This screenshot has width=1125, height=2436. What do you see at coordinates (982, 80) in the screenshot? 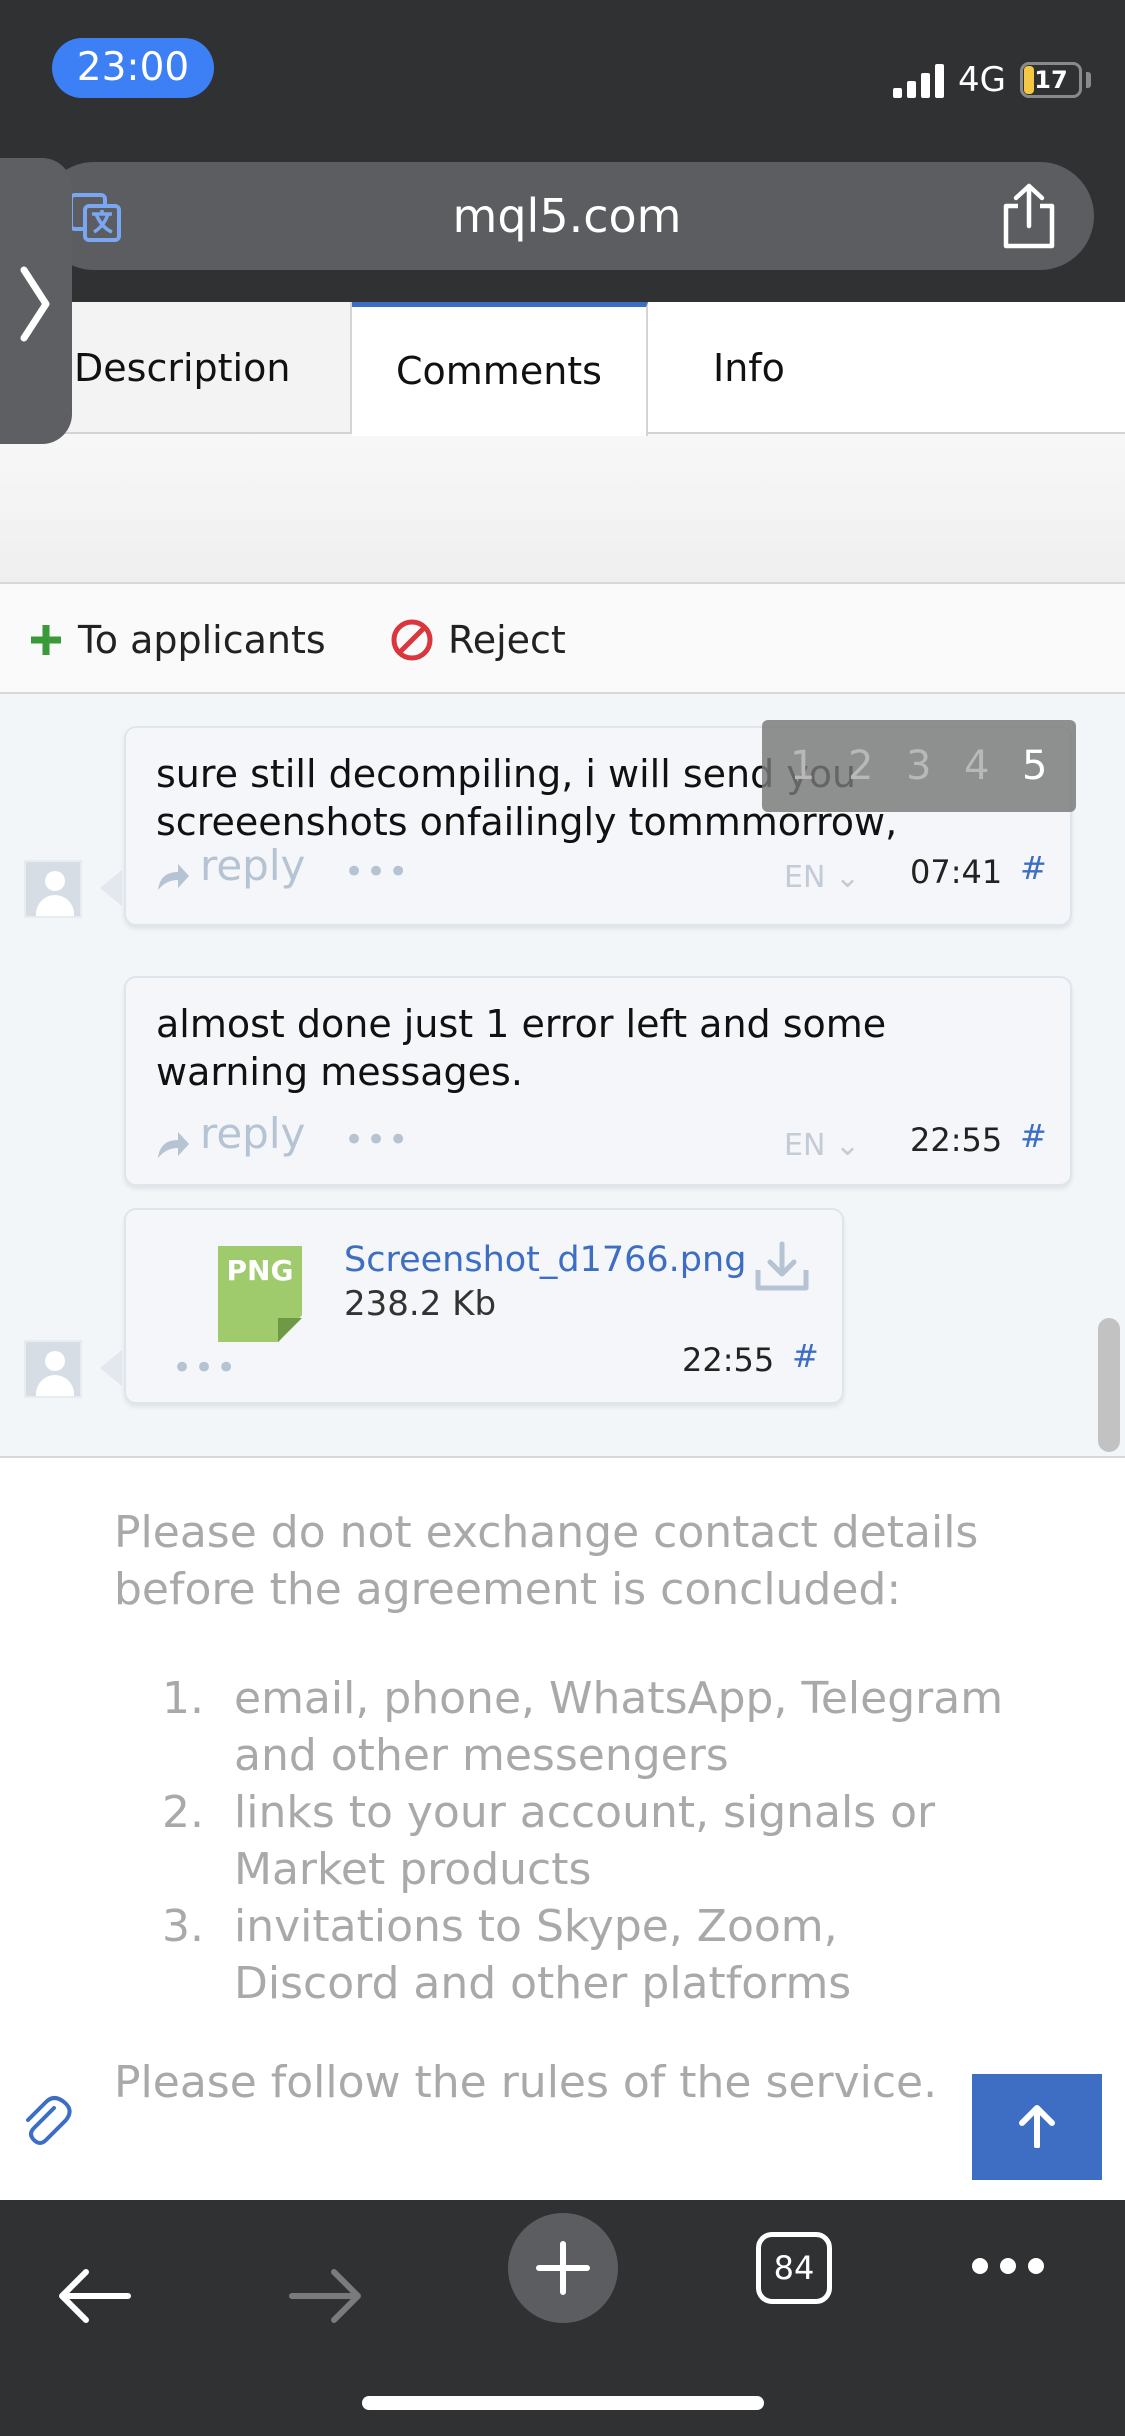
I see `network-type: 4G` at bounding box center [982, 80].